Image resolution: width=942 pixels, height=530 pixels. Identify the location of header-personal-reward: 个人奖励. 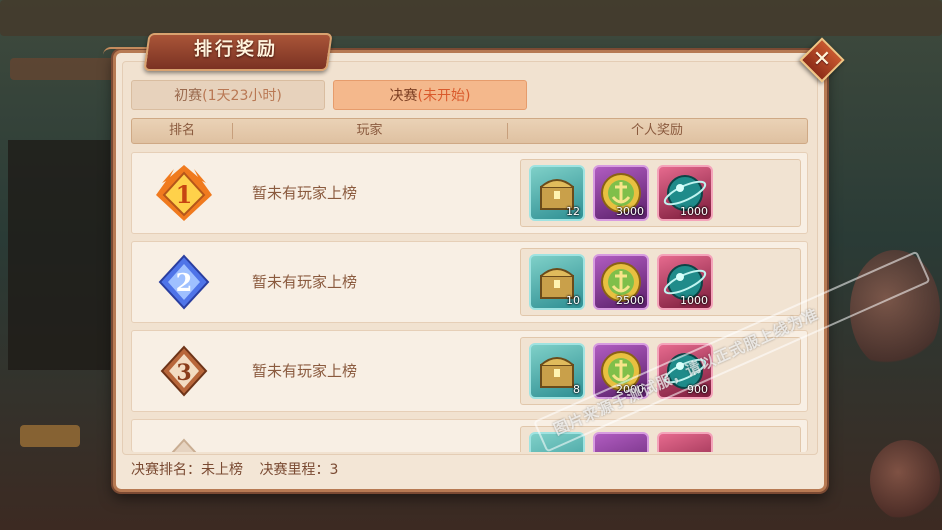
(656, 130).